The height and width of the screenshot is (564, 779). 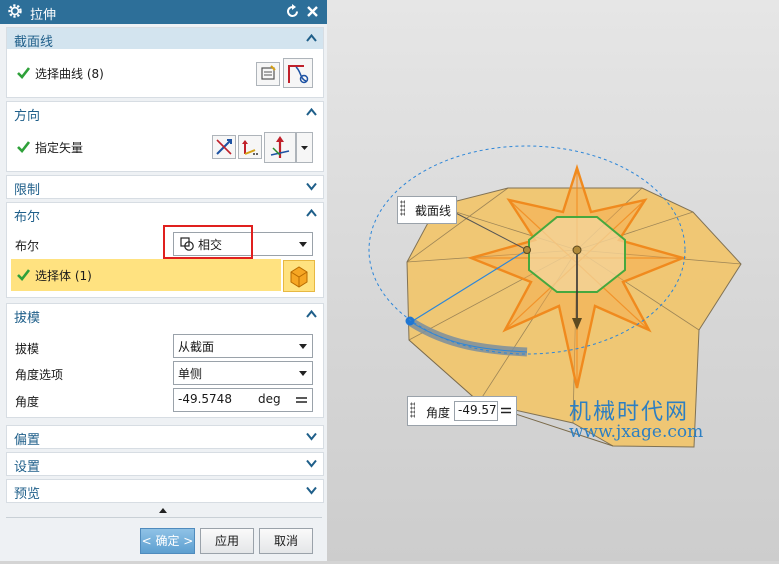 I want to click on settings-title: 设置, so click(x=27, y=467).